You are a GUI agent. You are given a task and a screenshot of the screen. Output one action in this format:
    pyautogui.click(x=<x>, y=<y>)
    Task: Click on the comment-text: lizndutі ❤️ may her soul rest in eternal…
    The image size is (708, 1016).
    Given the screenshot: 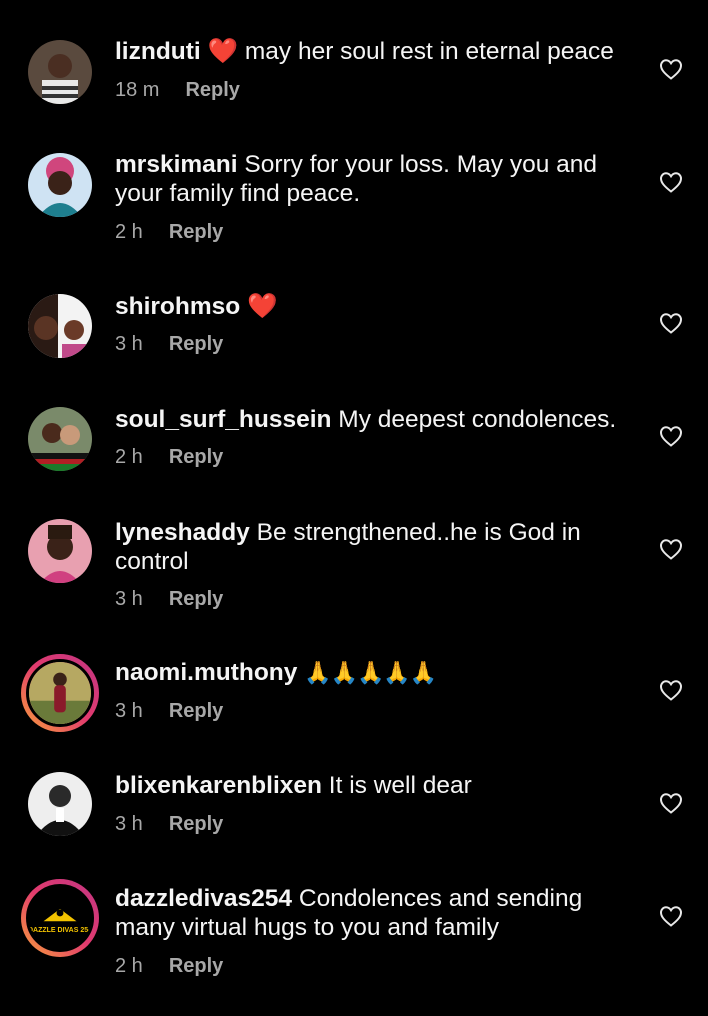 What is the action you would take?
    pyautogui.click(x=375, y=51)
    